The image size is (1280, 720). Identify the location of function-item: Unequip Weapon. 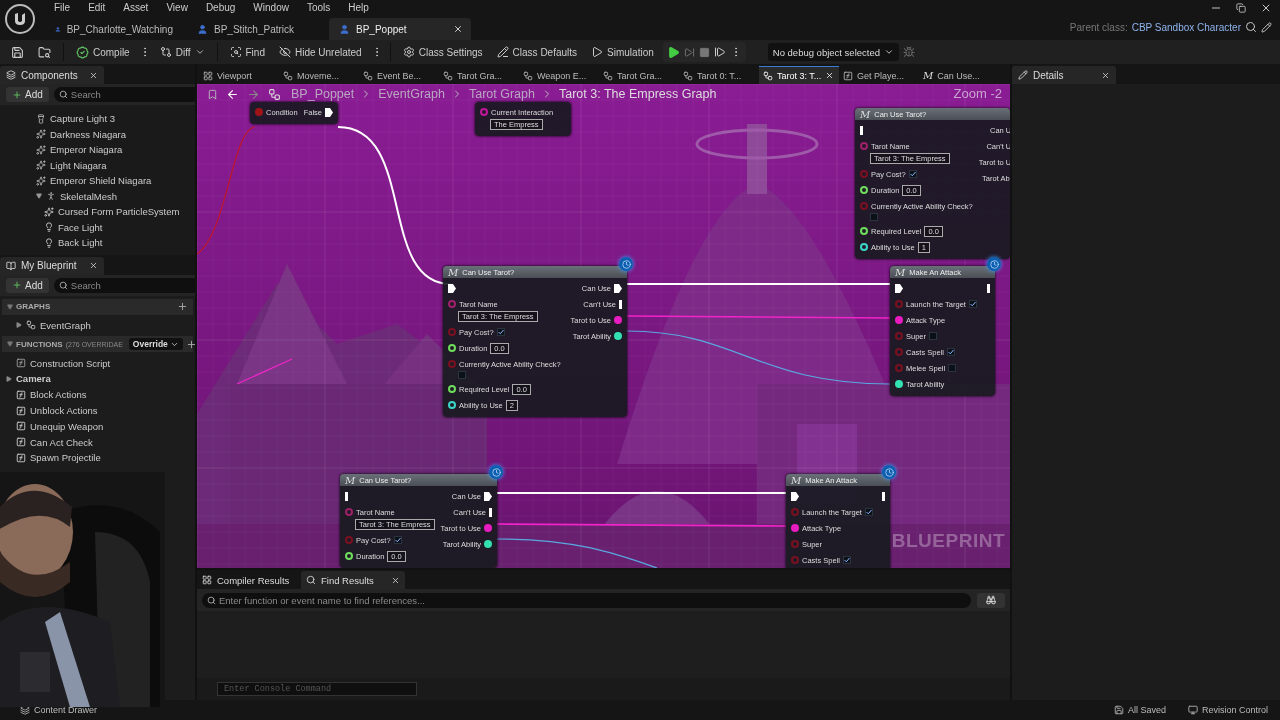
(97, 426).